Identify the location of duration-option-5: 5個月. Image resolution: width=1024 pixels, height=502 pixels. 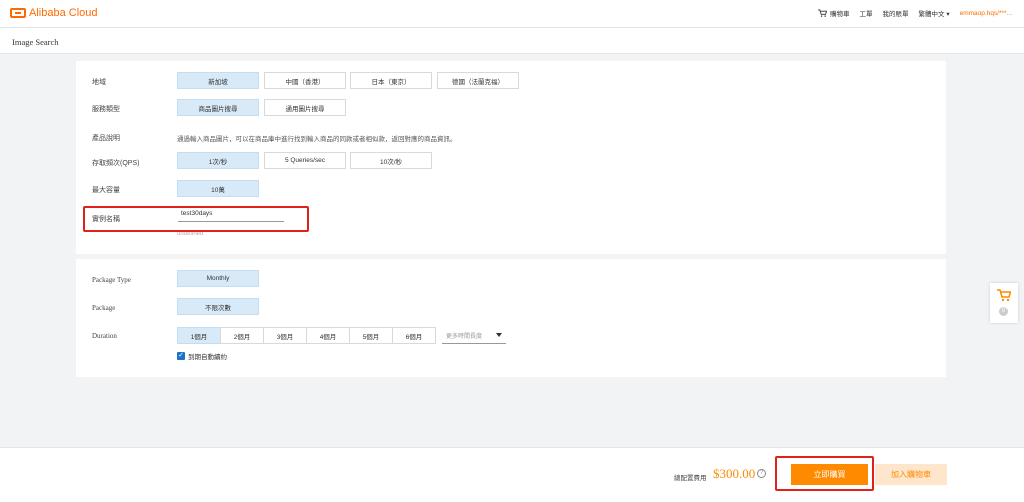
(371, 335).